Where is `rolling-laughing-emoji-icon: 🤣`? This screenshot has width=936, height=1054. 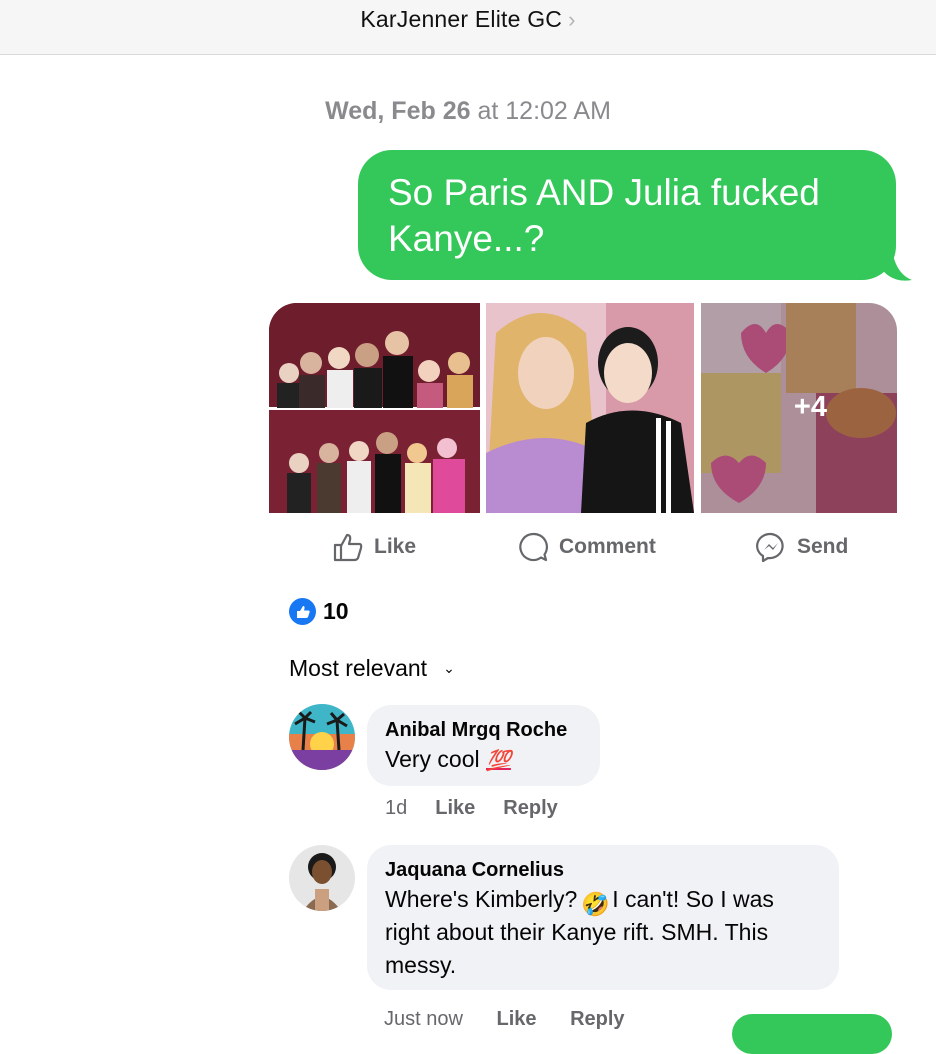
rolling-laughing-emoji-icon: 🤣 is located at coordinates (595, 904).